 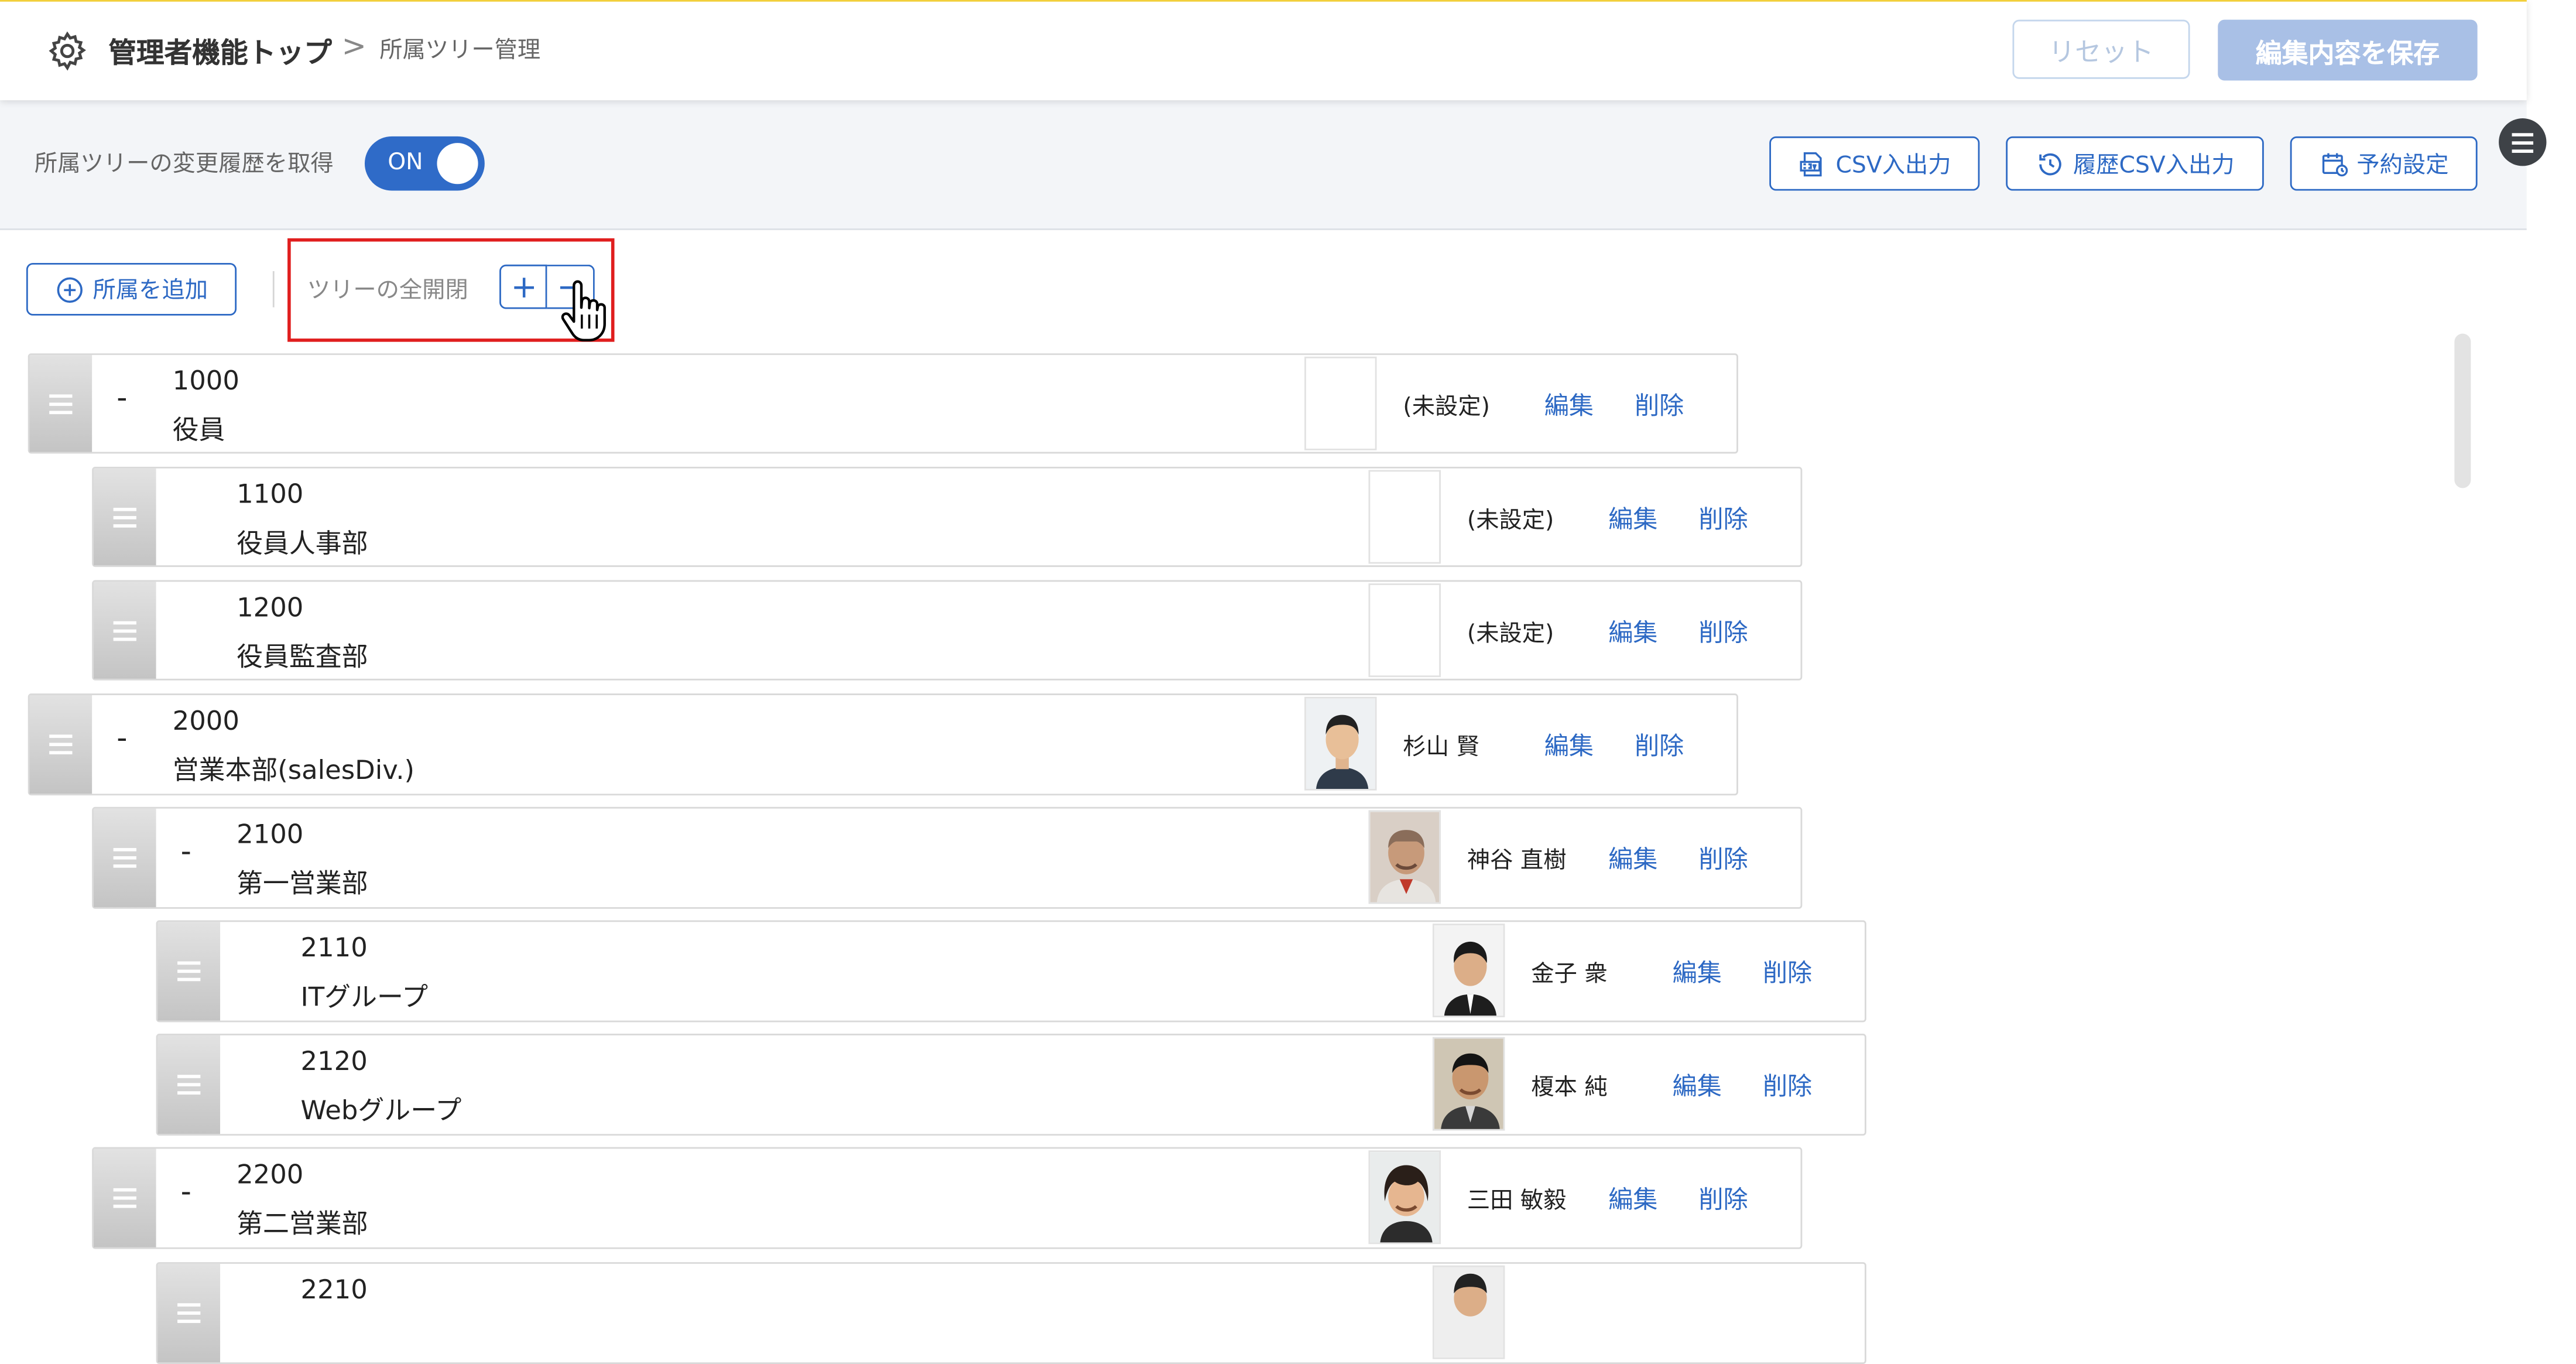 I want to click on divider, so click(x=273, y=289).